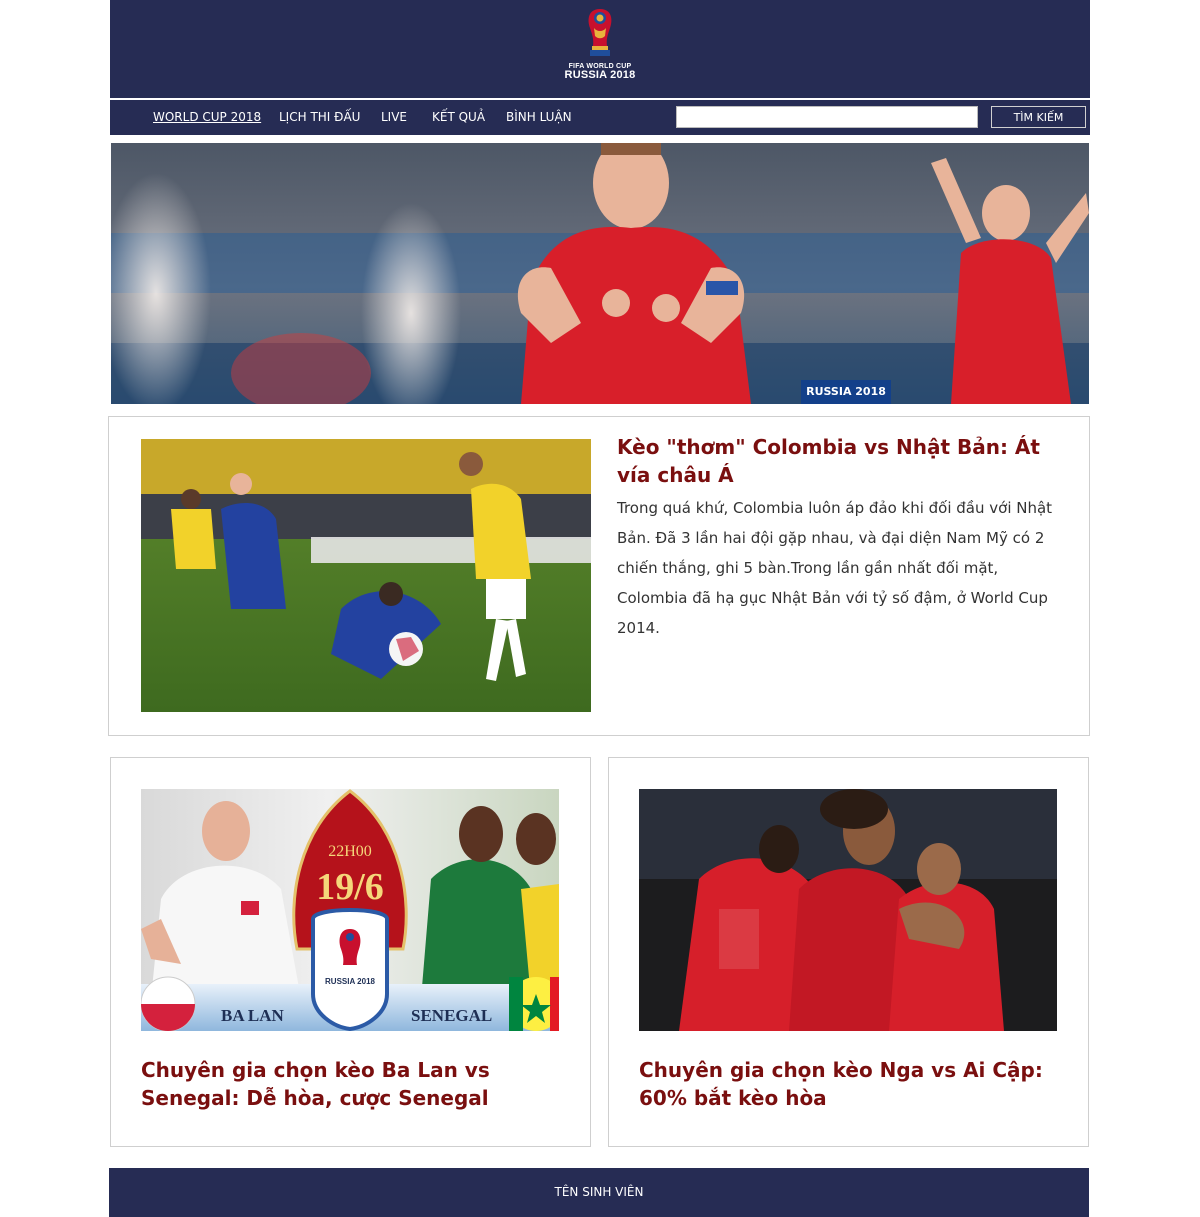  Describe the element at coordinates (350, 851) in the screenshot. I see `match-time-text: 22H00` at that location.